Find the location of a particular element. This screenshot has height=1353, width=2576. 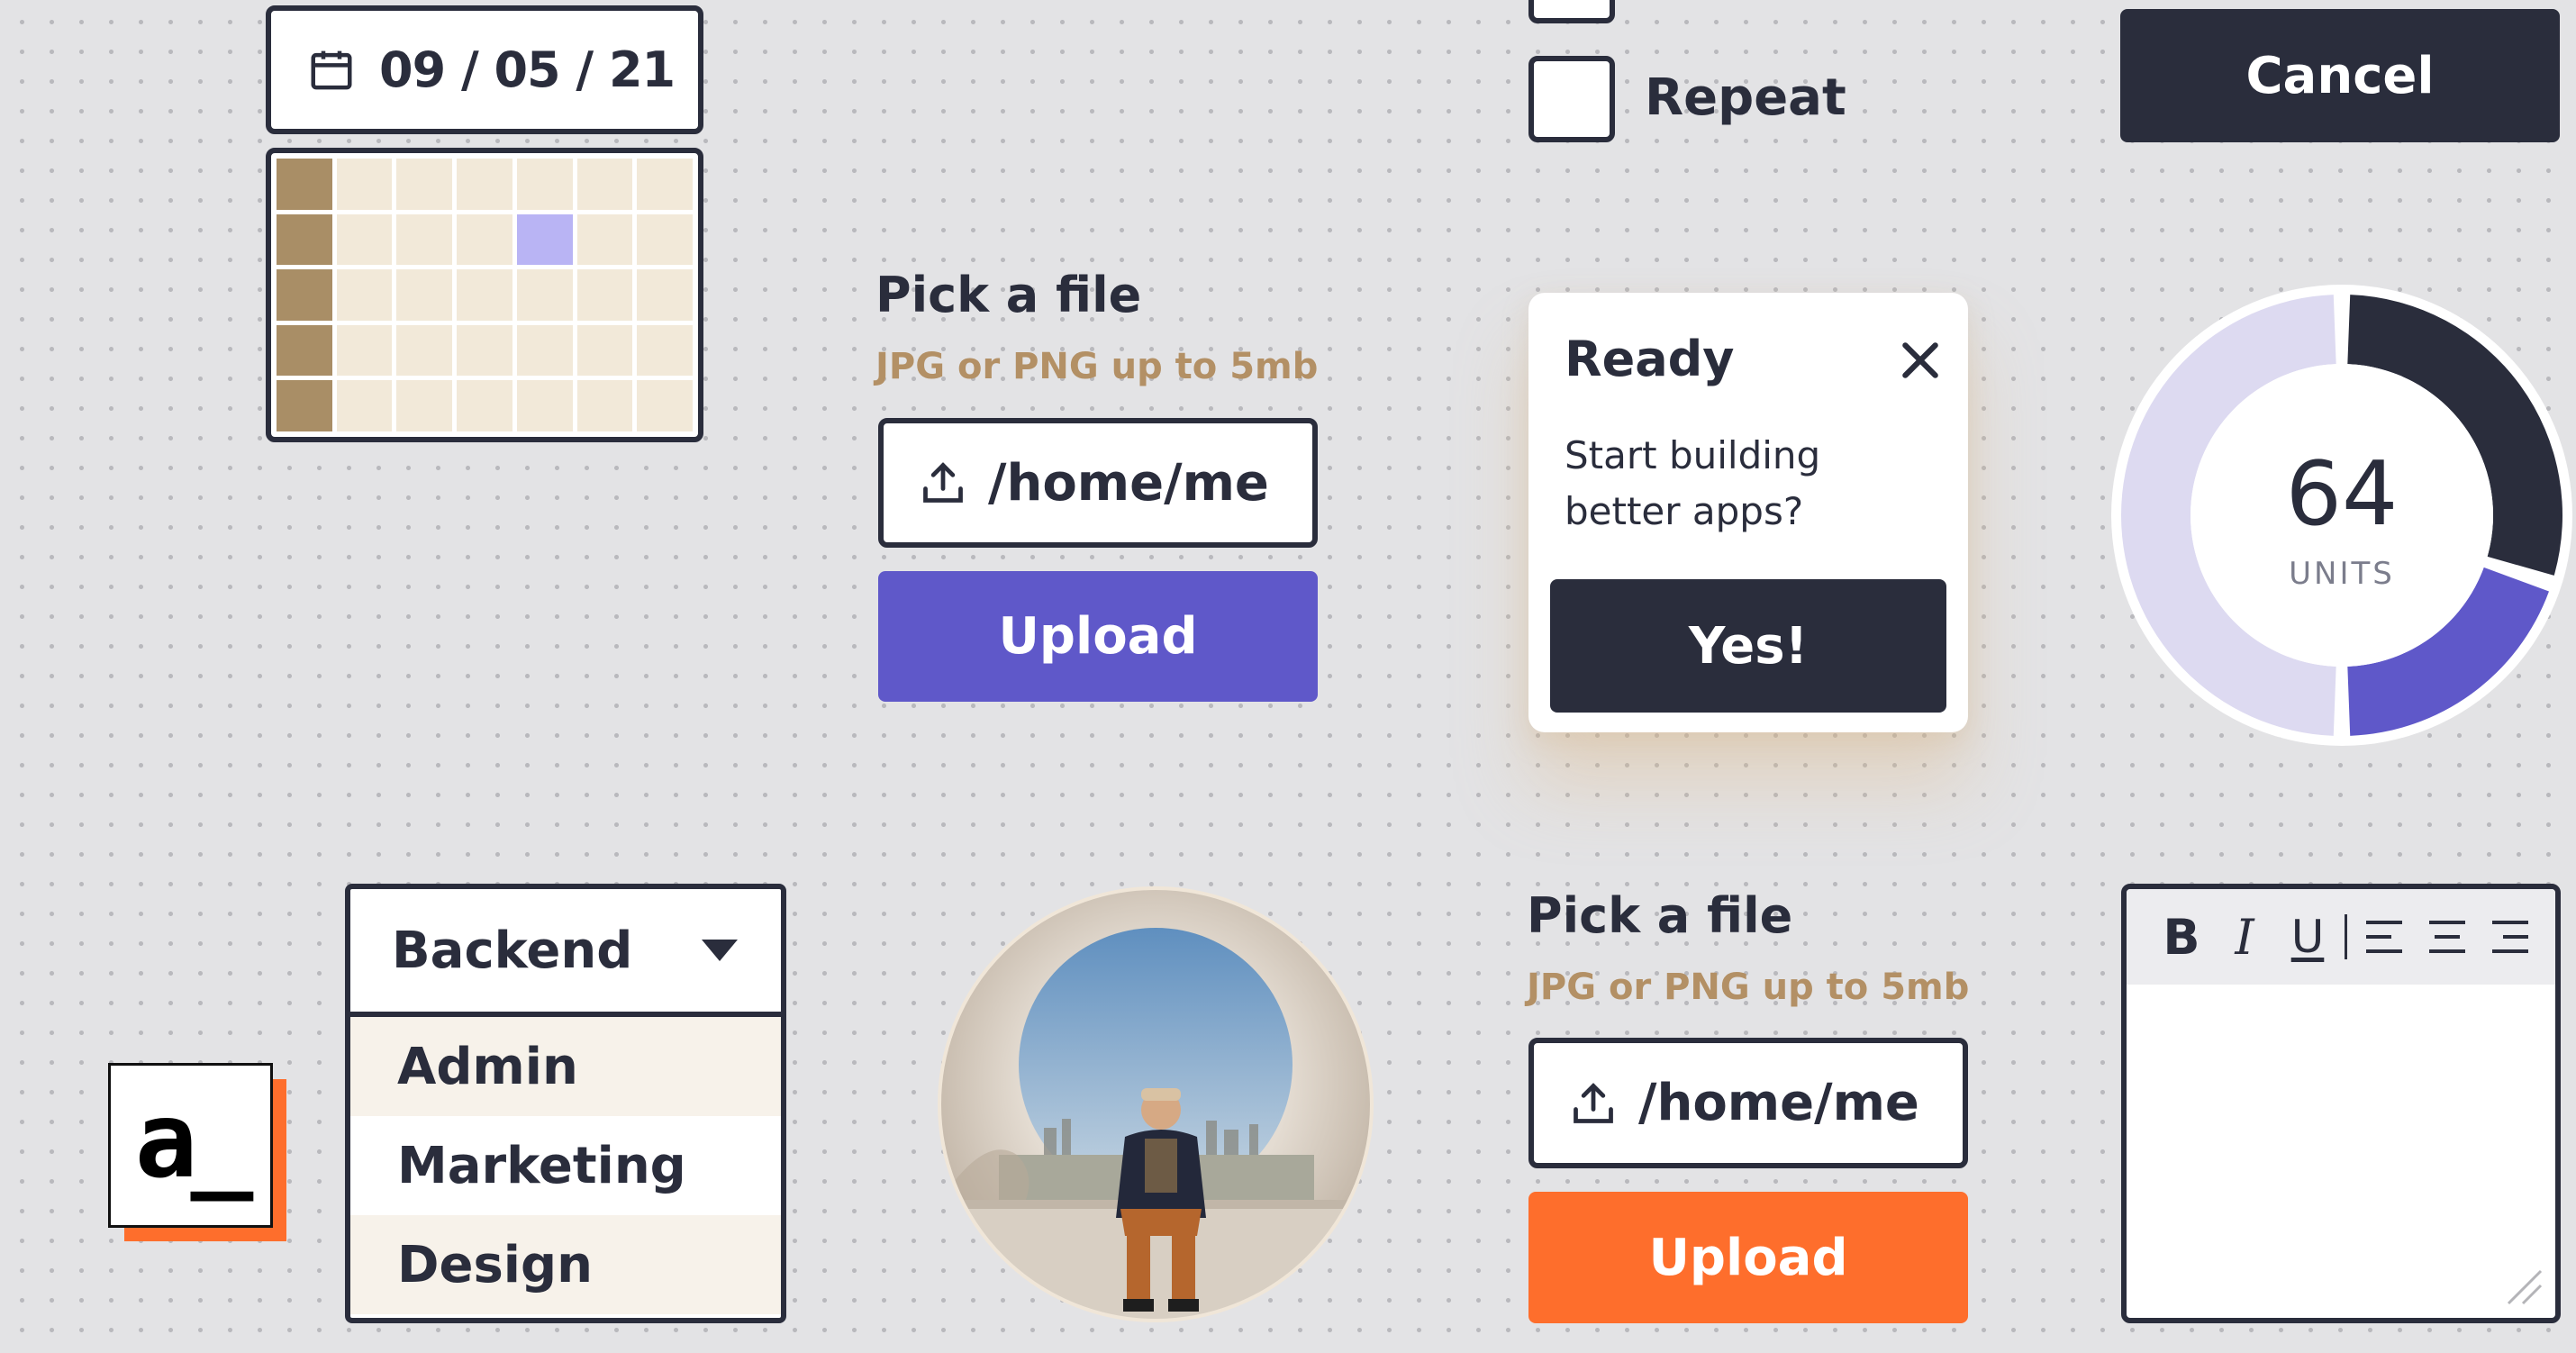

caret-down-icon is located at coordinates (720, 951).